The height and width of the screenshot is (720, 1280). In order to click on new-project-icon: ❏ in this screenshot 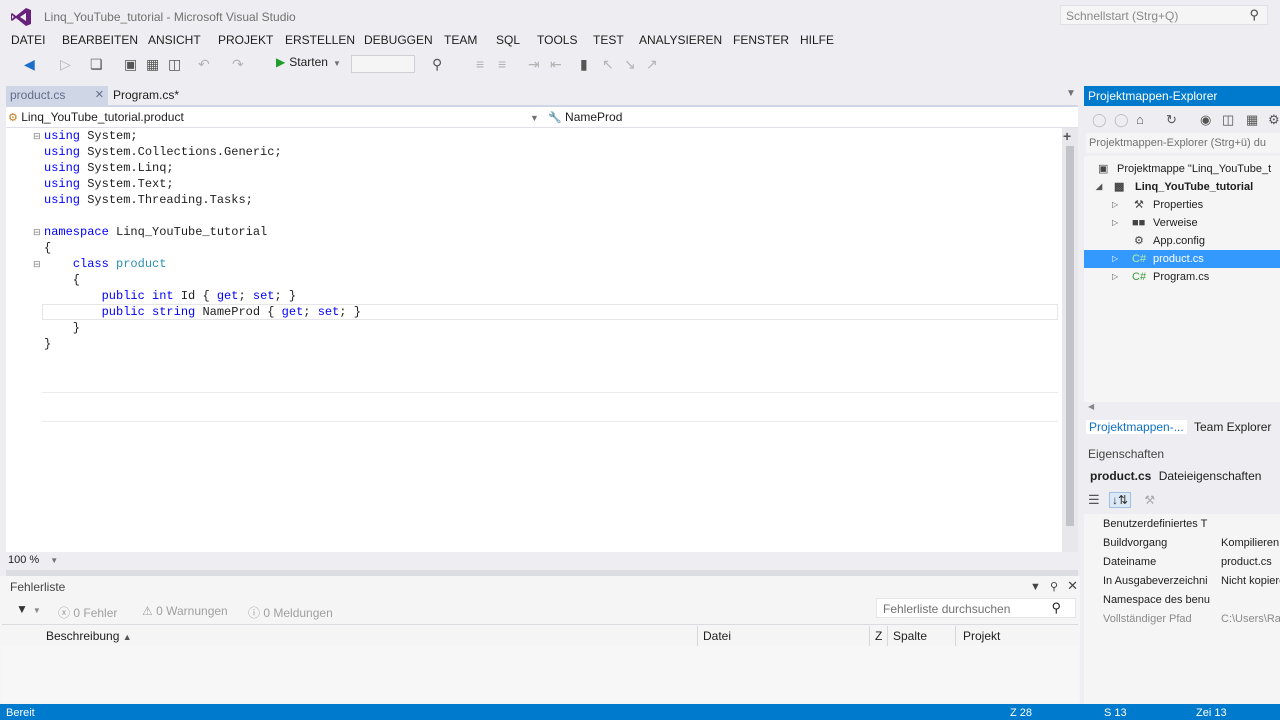, I will do `click(96, 64)`.